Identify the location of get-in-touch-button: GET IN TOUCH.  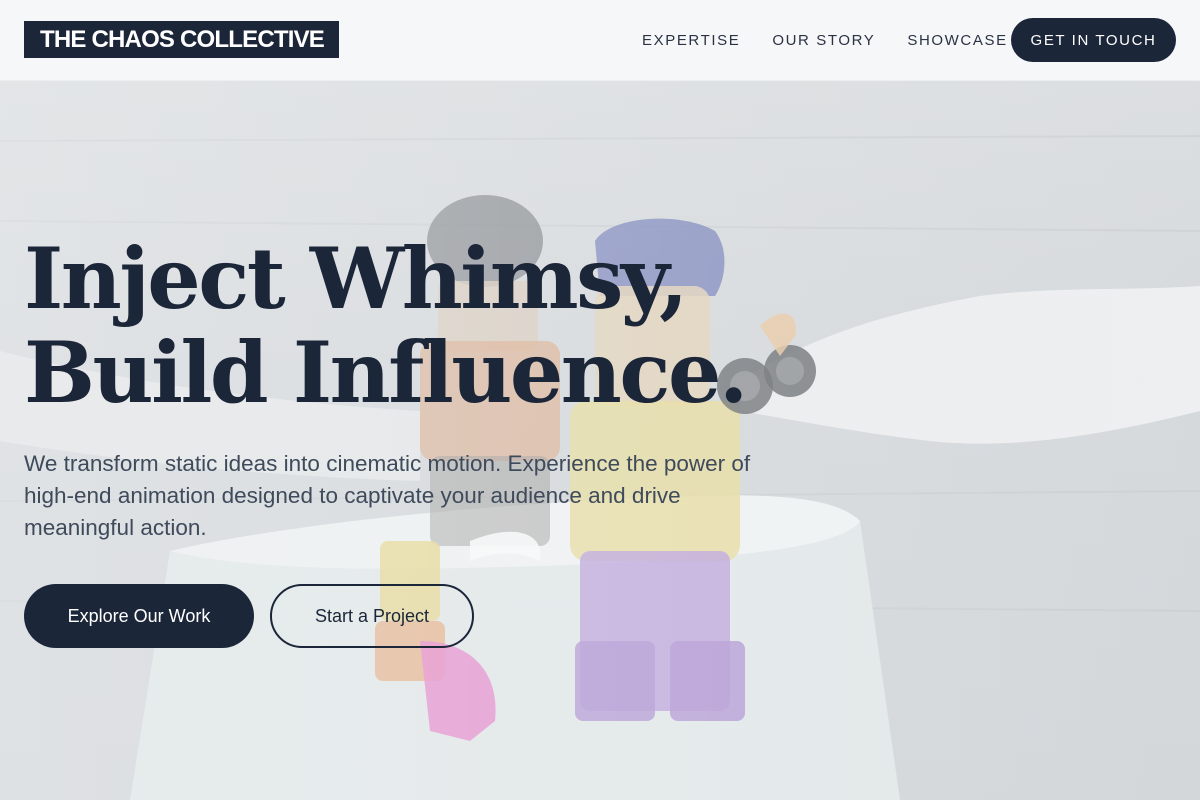
(1093, 40).